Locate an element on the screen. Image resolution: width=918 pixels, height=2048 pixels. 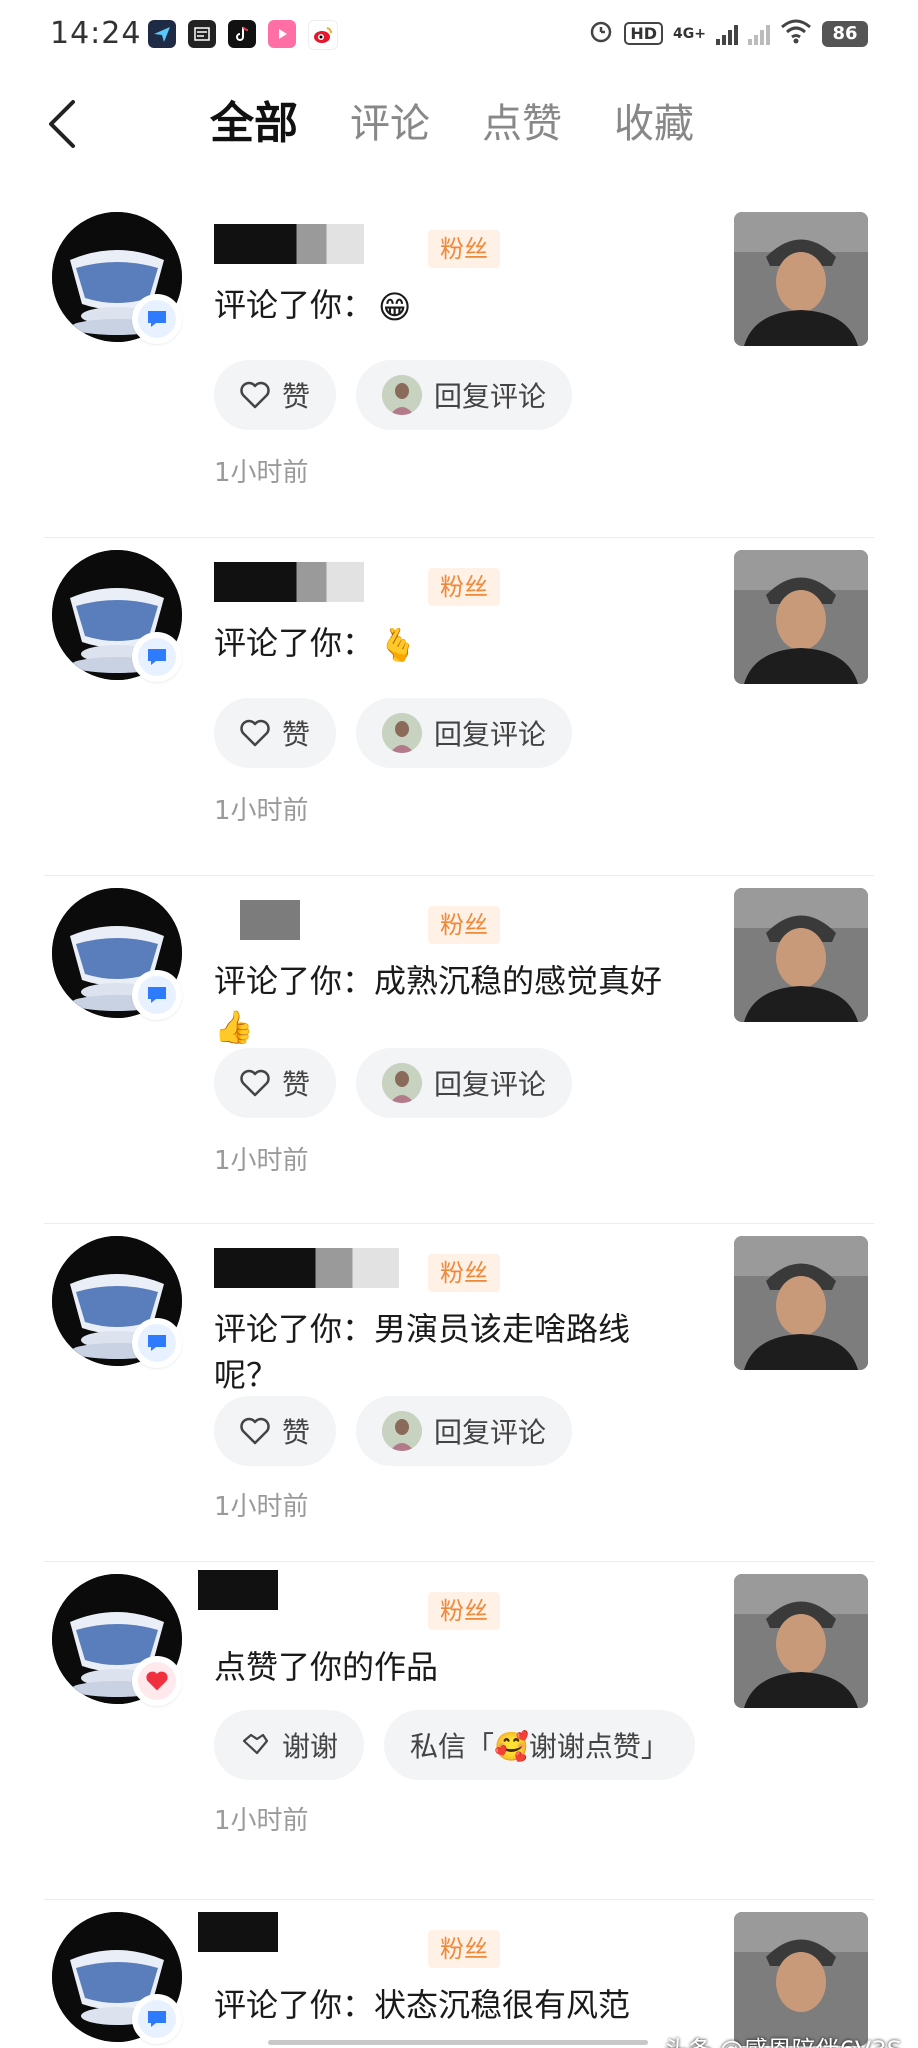
tab-likes: 点赞 is located at coordinates (522, 124).